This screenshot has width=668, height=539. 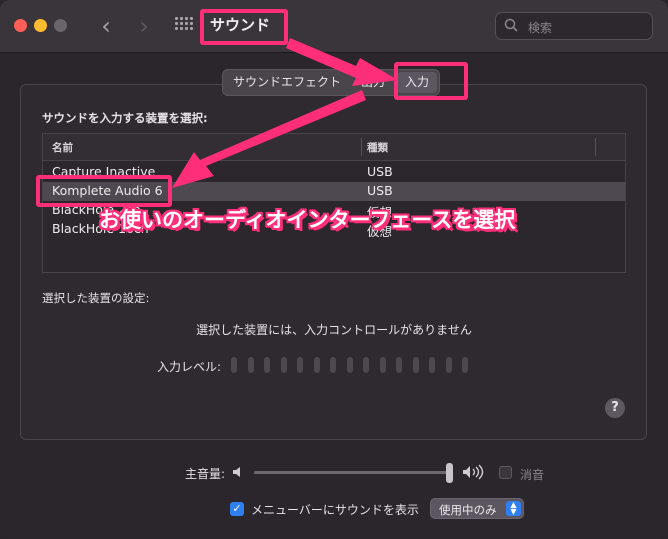 I want to click on mute-label: 消音, so click(x=532, y=475).